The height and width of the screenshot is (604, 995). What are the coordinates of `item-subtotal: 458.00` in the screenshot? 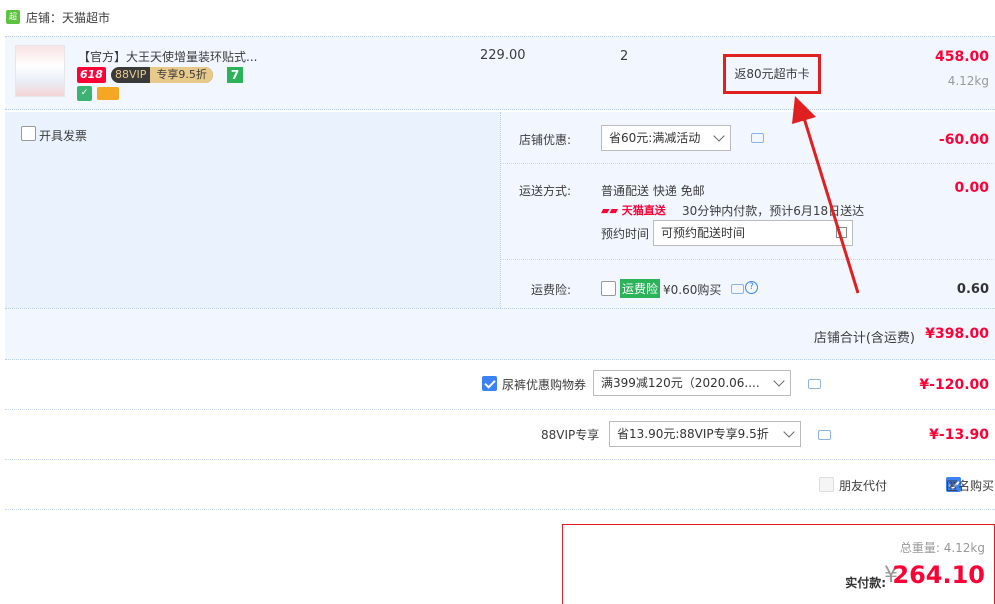 It's located at (961, 57).